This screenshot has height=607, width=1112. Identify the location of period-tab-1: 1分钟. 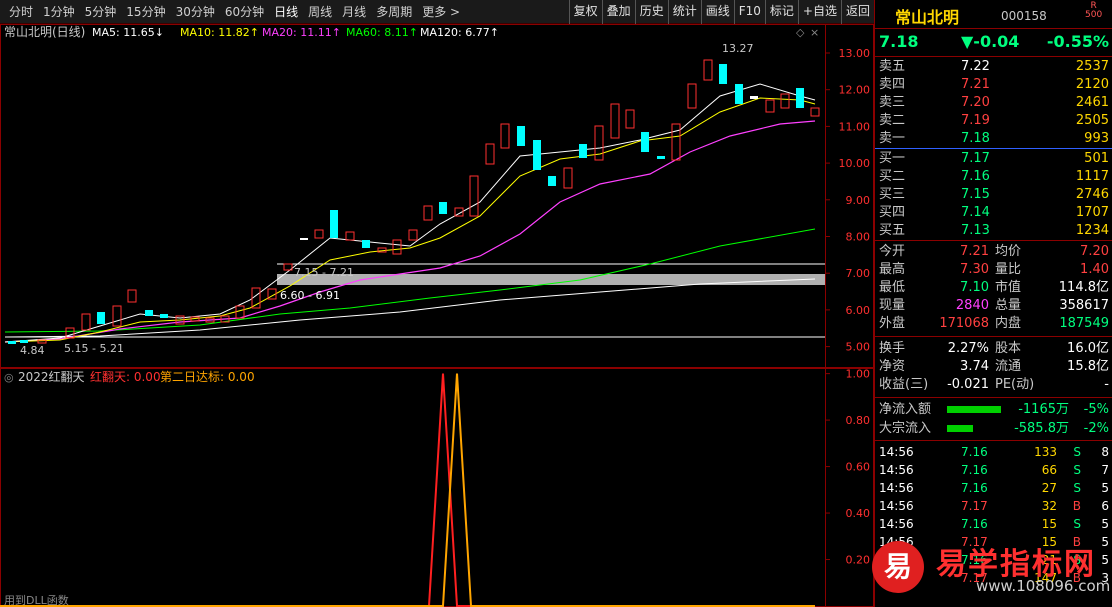
(59, 12).